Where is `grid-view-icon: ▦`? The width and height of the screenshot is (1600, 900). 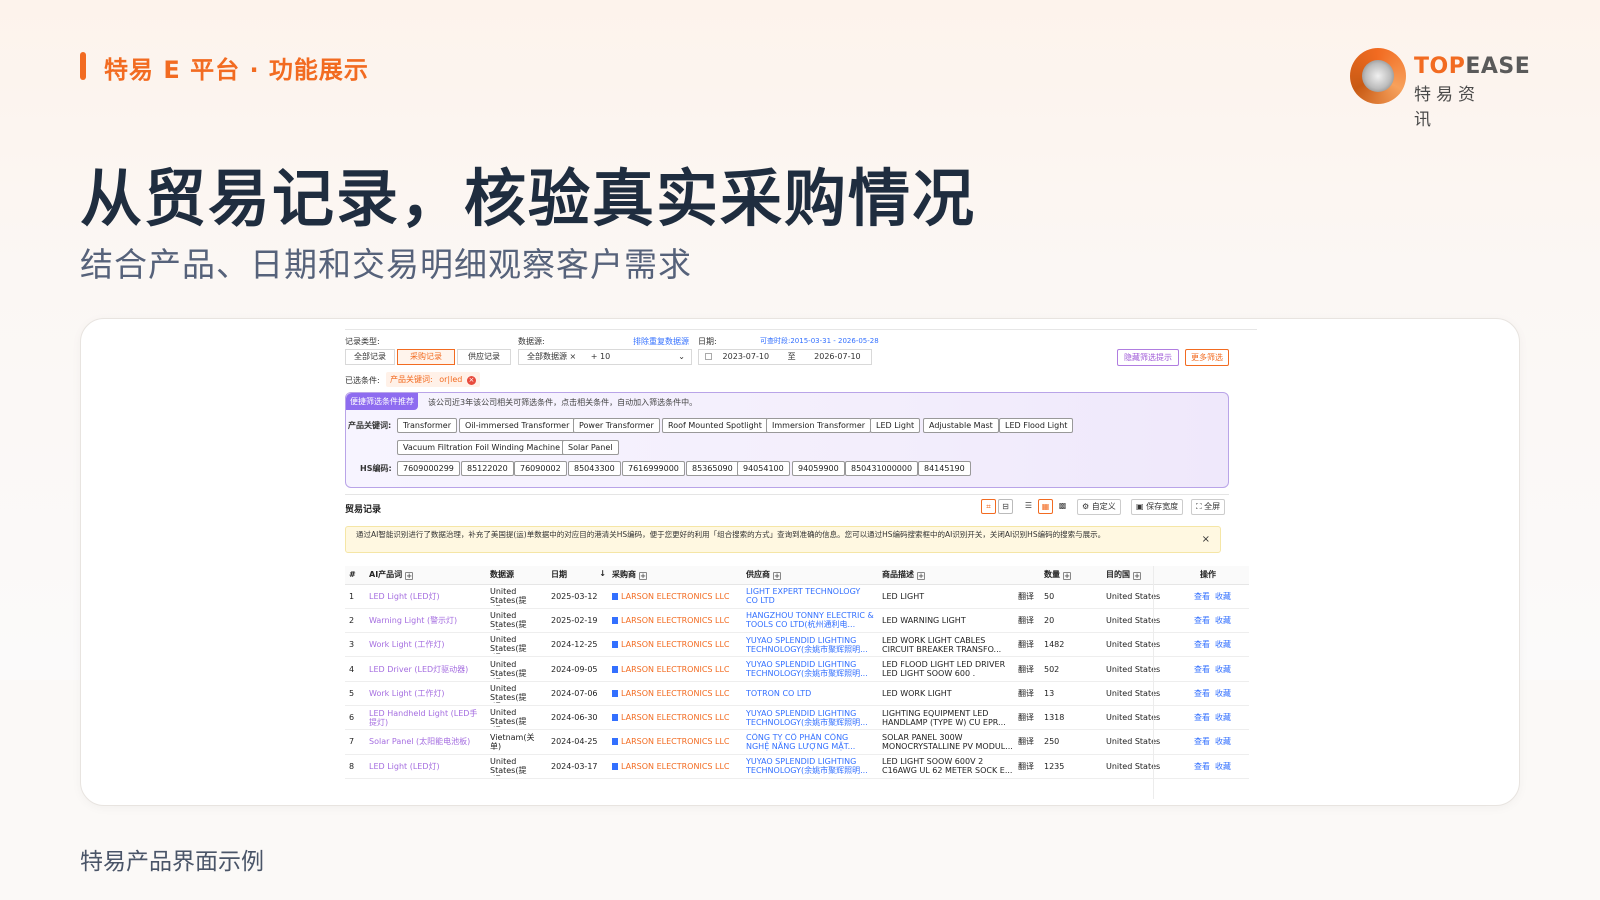
grid-view-icon: ▦ is located at coordinates (1045, 506).